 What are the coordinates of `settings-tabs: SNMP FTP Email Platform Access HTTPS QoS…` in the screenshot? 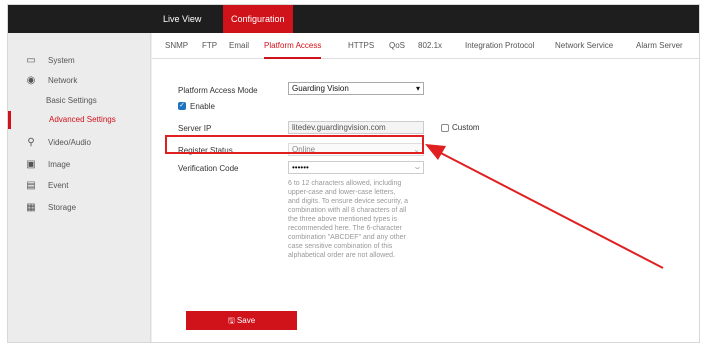 It's located at (425, 46).